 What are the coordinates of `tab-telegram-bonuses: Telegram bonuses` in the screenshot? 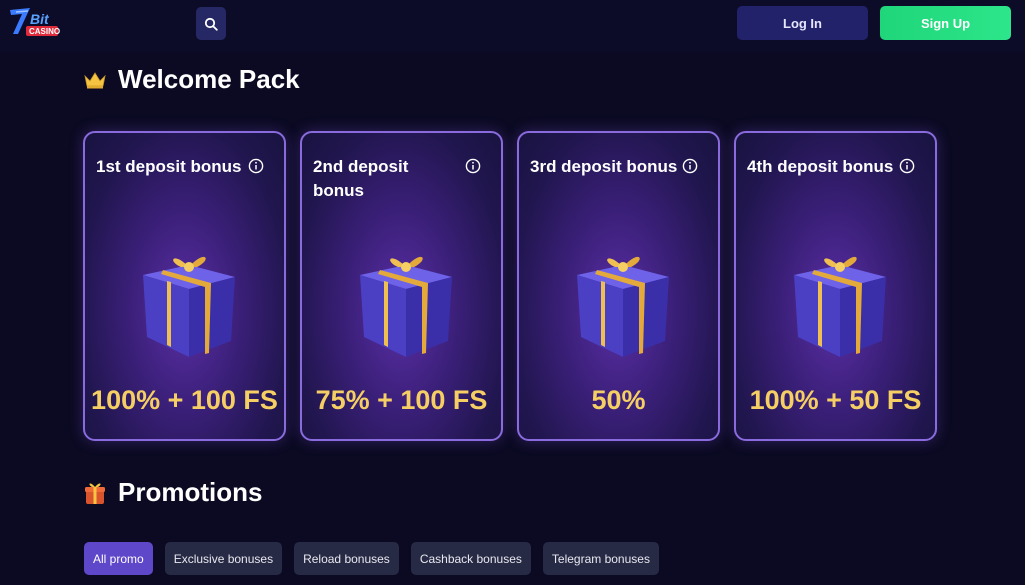 It's located at (600, 558).